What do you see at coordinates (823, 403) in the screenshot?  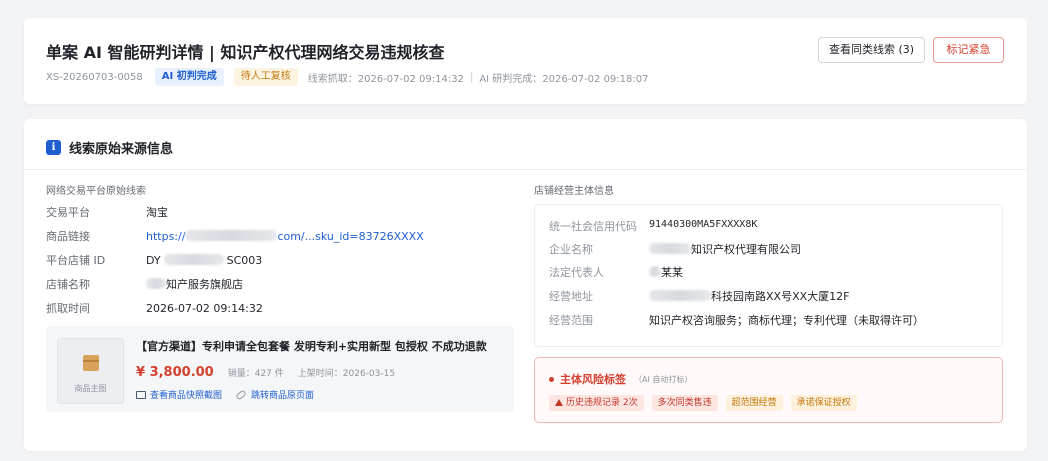 I see `risk-tag-guarantee: 承诺保证授权` at bounding box center [823, 403].